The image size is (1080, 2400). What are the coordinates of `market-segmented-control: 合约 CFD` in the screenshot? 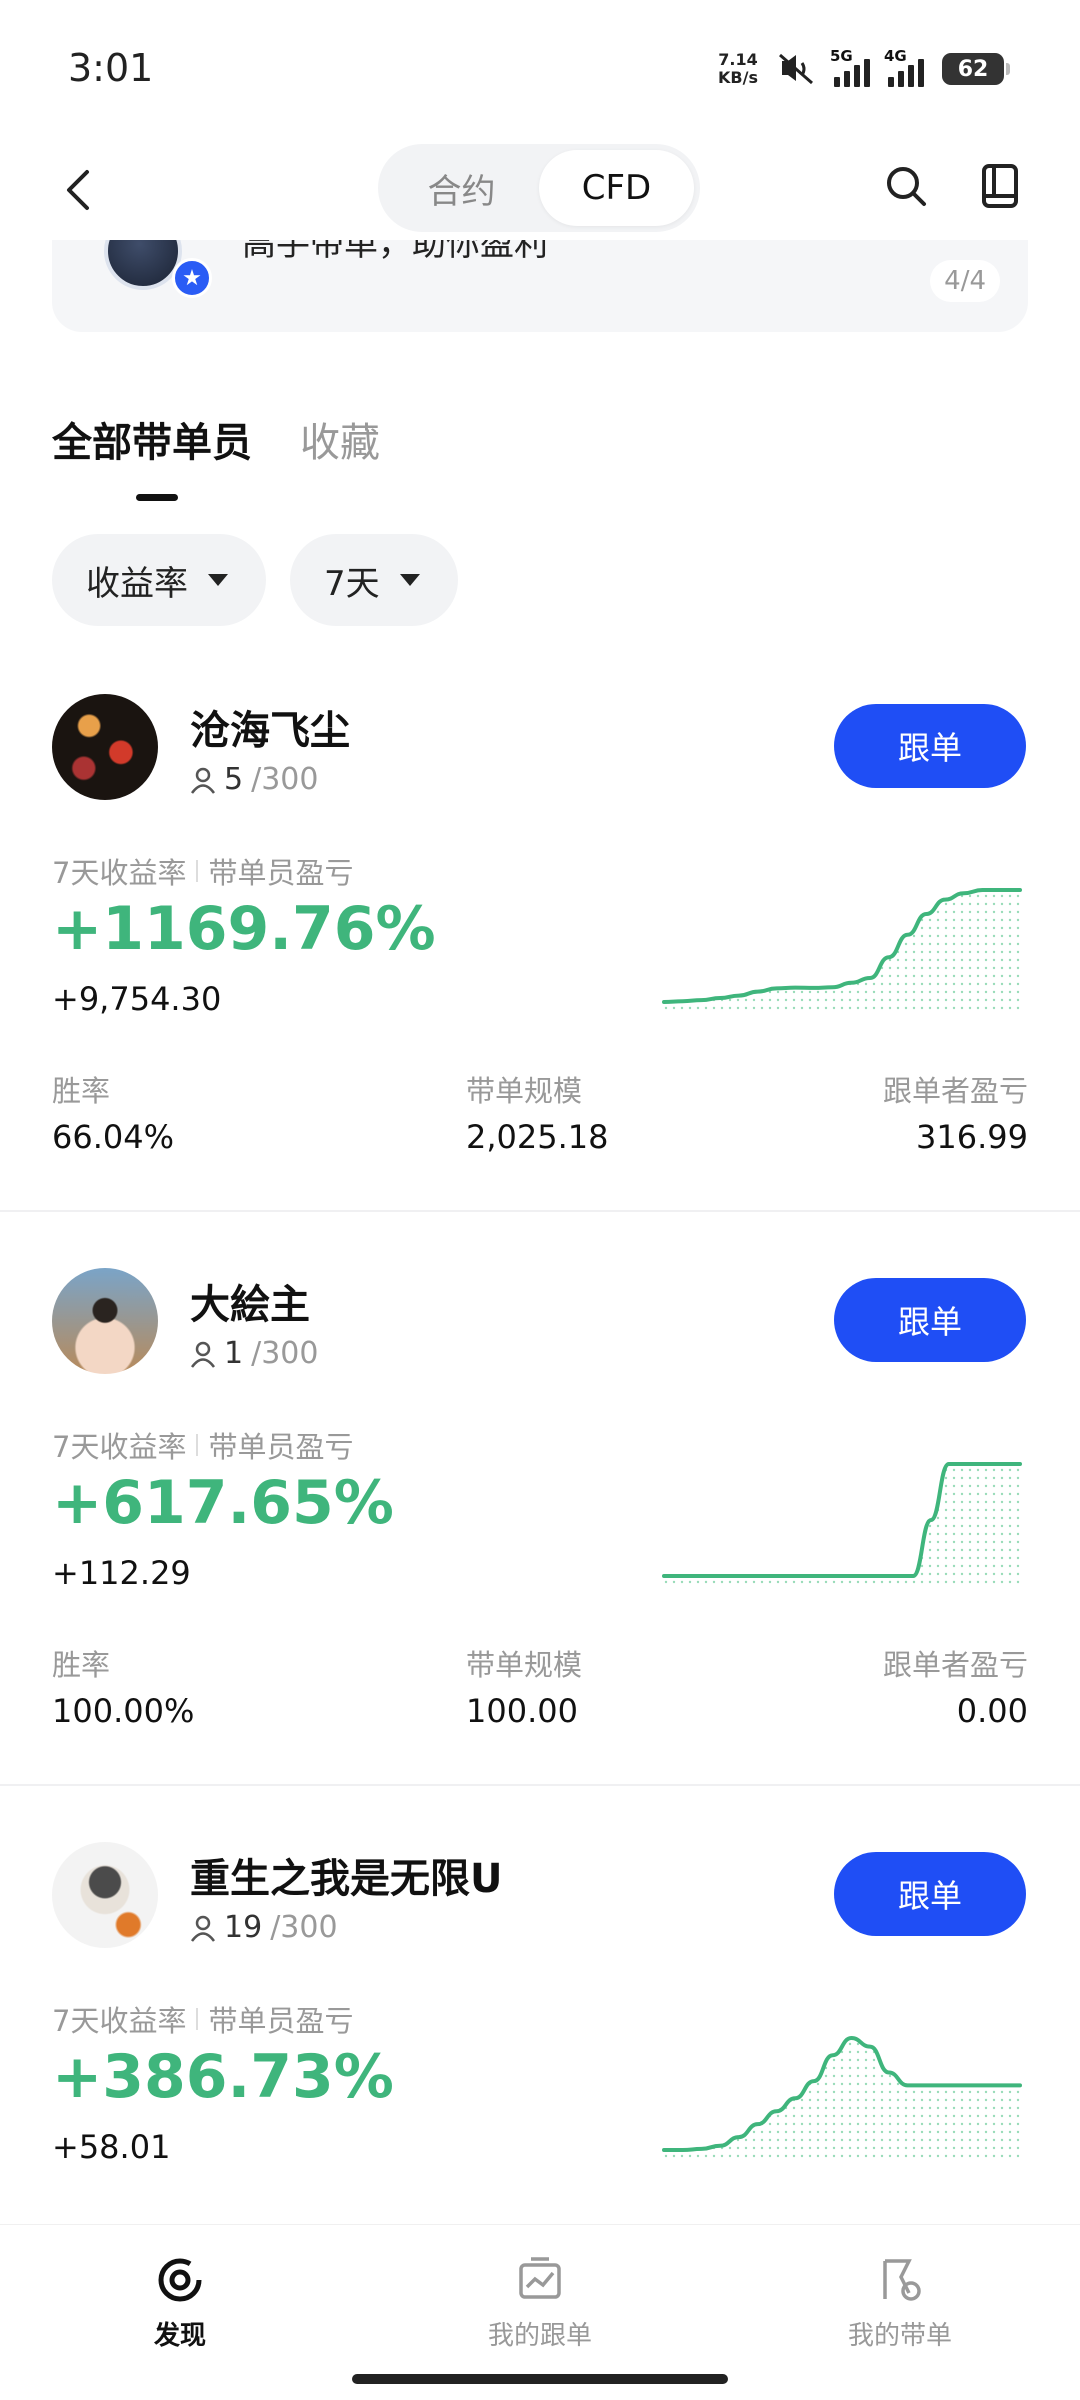 It's located at (539, 188).